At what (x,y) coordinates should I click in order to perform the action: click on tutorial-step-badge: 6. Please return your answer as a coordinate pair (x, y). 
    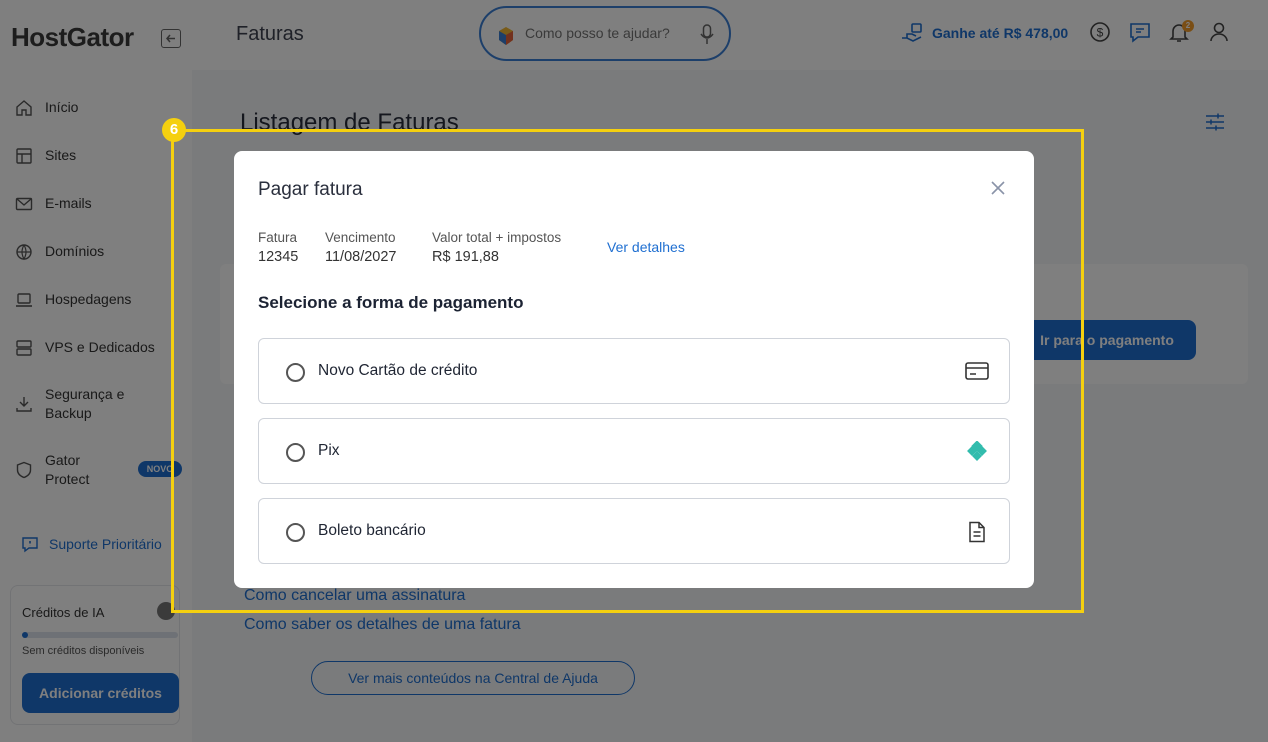
    Looking at the image, I should click on (174, 130).